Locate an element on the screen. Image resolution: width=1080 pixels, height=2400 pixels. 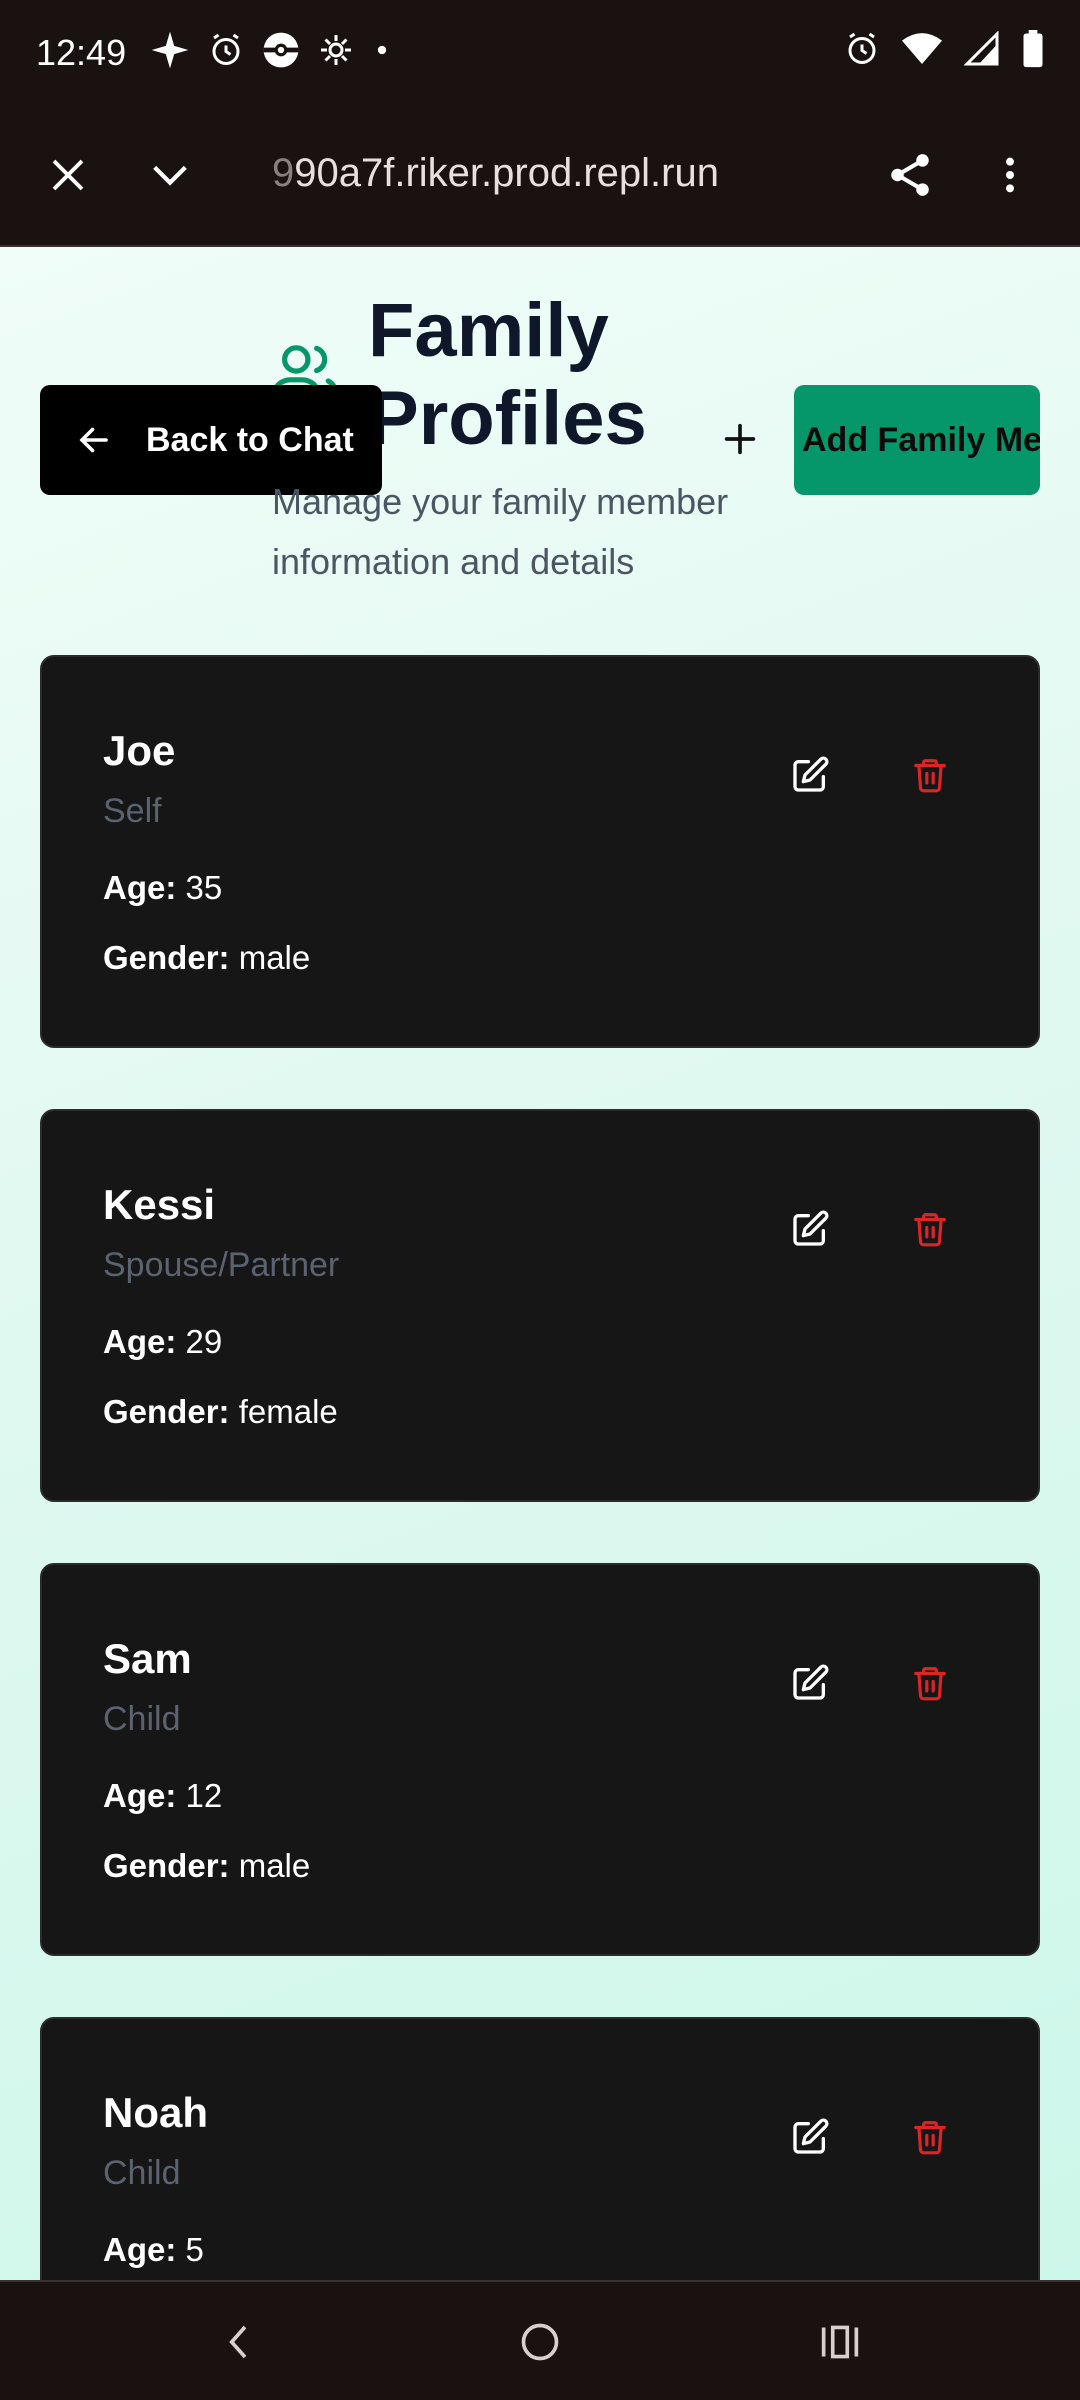
more-vertical-icon is located at coordinates (1010, 175).